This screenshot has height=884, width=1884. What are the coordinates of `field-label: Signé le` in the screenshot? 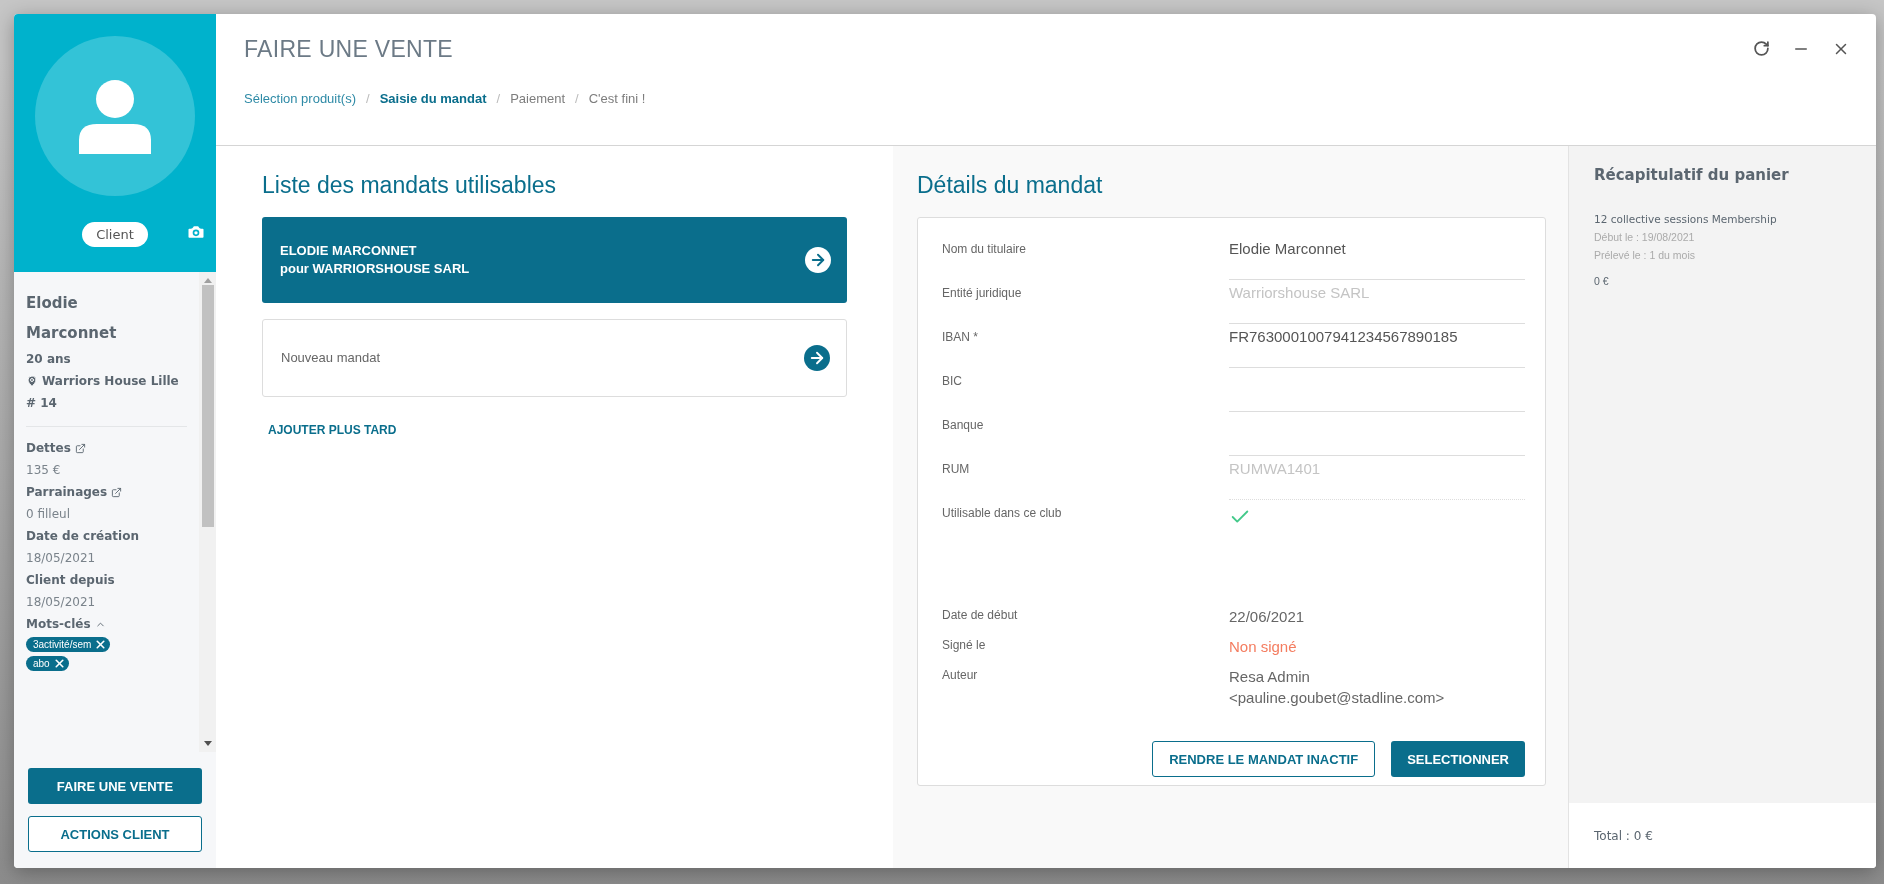 It's located at (964, 644).